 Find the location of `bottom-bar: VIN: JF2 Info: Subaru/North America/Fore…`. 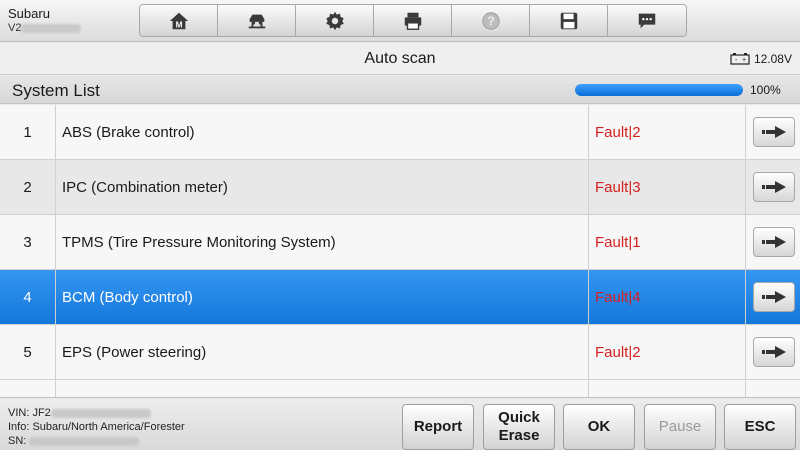

bottom-bar: VIN: JF2 Info: Subaru/North America/Fore… is located at coordinates (400, 423).